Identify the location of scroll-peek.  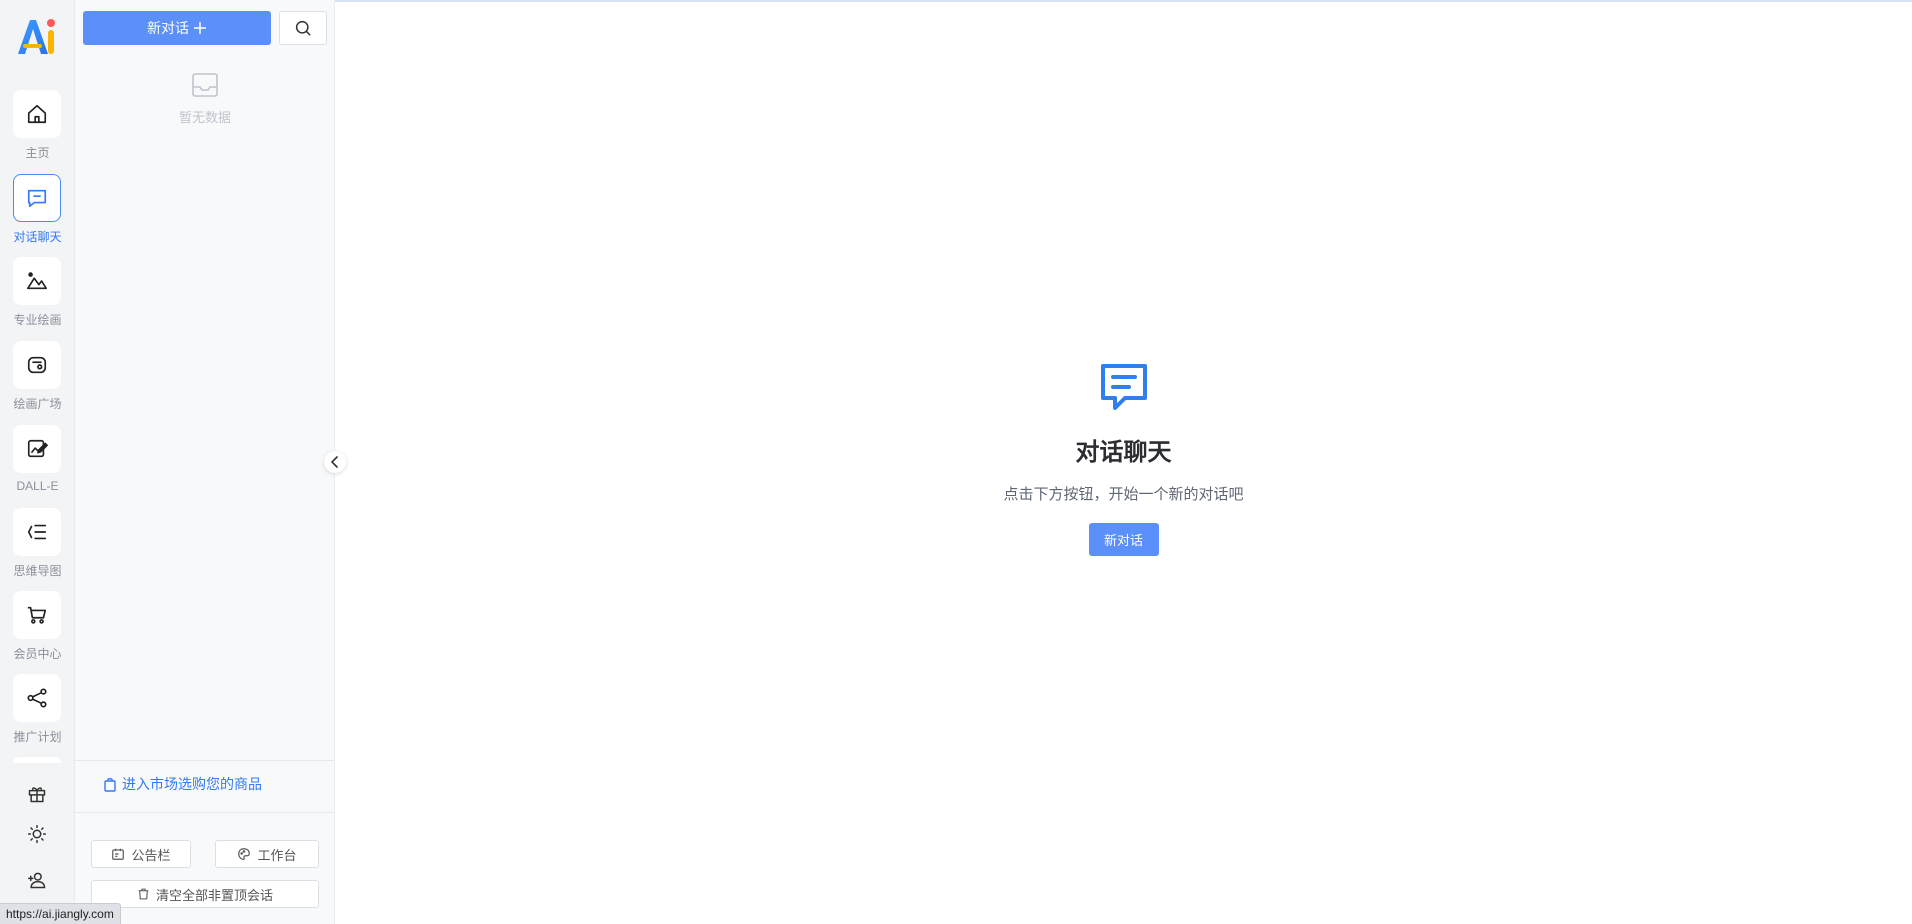
(37, 760).